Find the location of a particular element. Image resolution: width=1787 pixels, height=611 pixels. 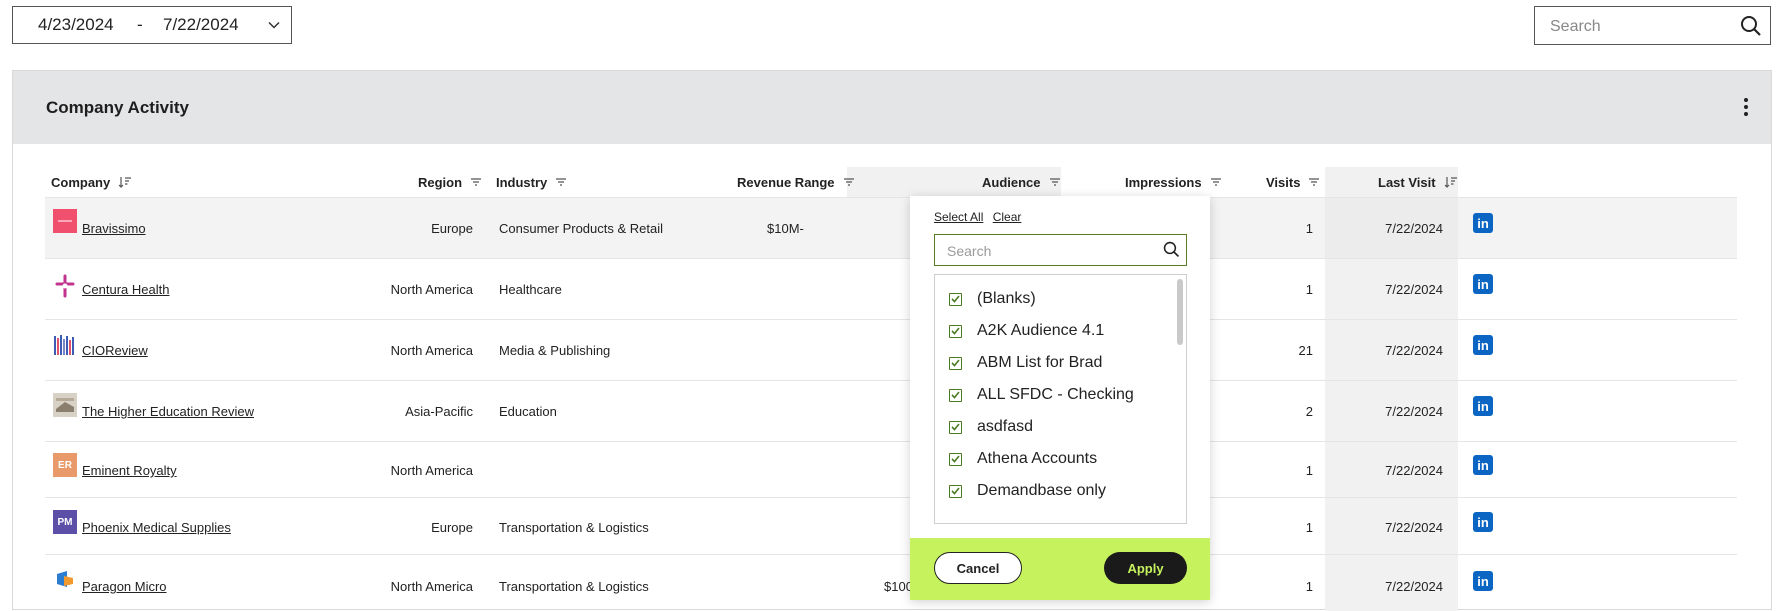

filter-quick-actions: Select All Clear is located at coordinates (980, 217).